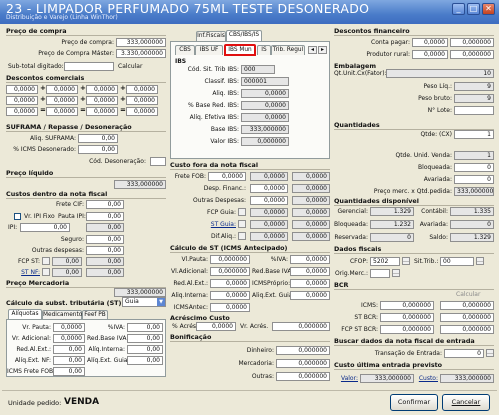 Image resolution: width=499 pixels, height=415 pixels. I want to click on st-guia-info-icon, so click(242, 224).